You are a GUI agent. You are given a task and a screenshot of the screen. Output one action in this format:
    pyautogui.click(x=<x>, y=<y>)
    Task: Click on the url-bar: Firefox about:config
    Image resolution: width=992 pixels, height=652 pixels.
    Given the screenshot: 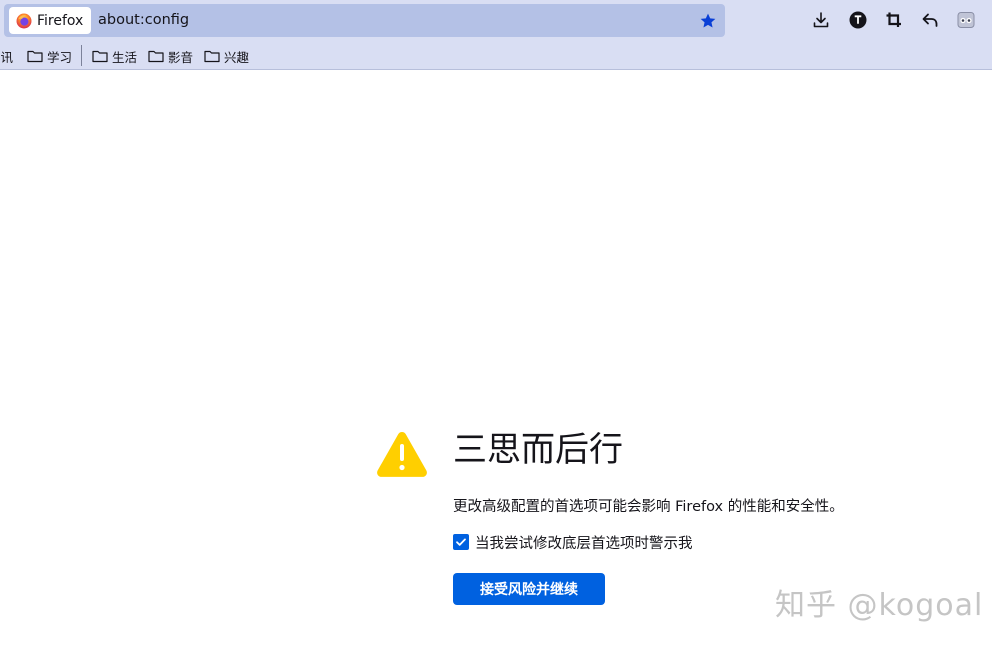 What is the action you would take?
    pyautogui.click(x=364, y=20)
    